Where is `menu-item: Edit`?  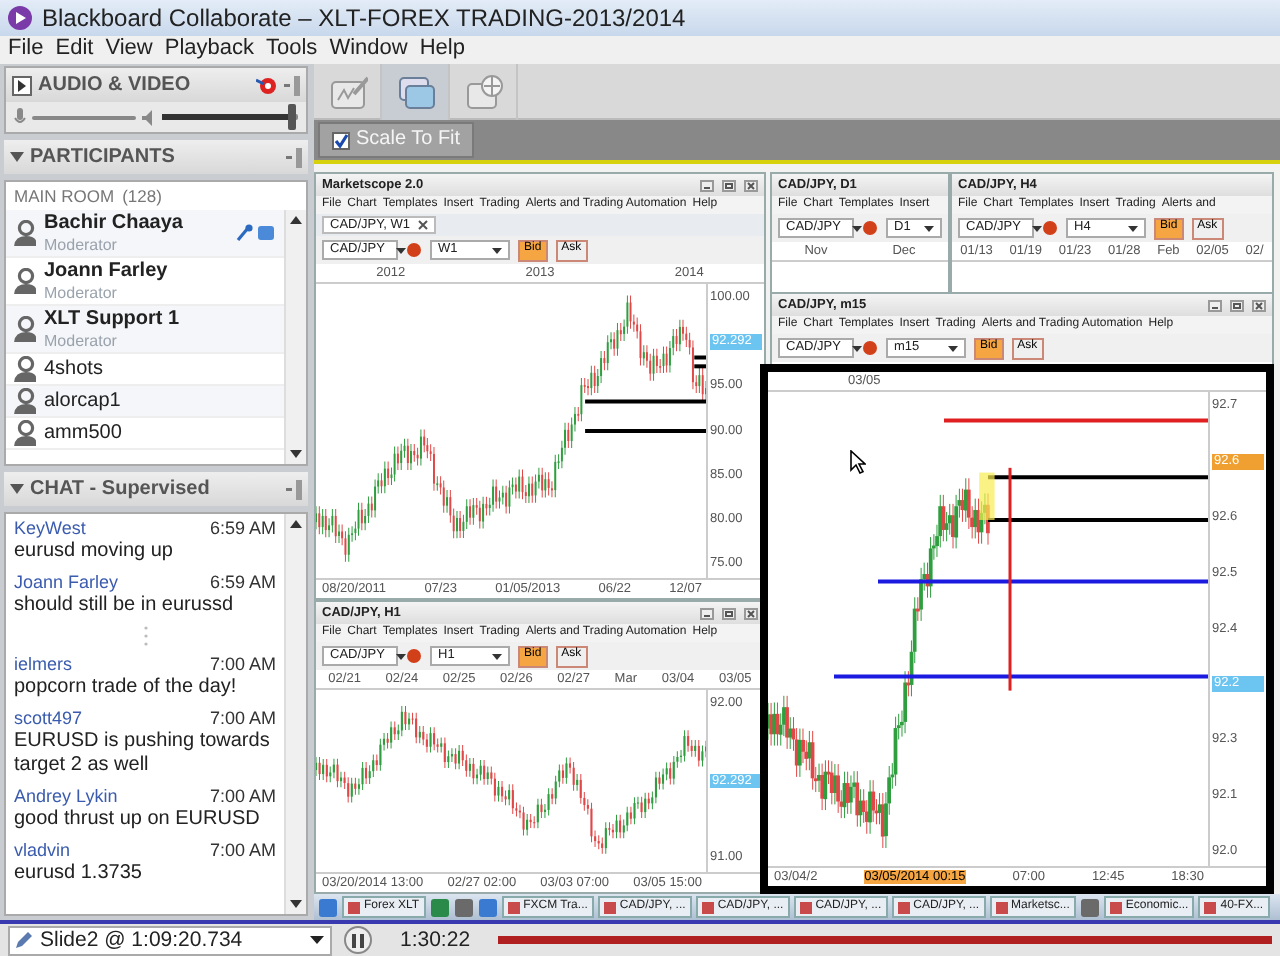
menu-item: Edit is located at coordinates (74, 50).